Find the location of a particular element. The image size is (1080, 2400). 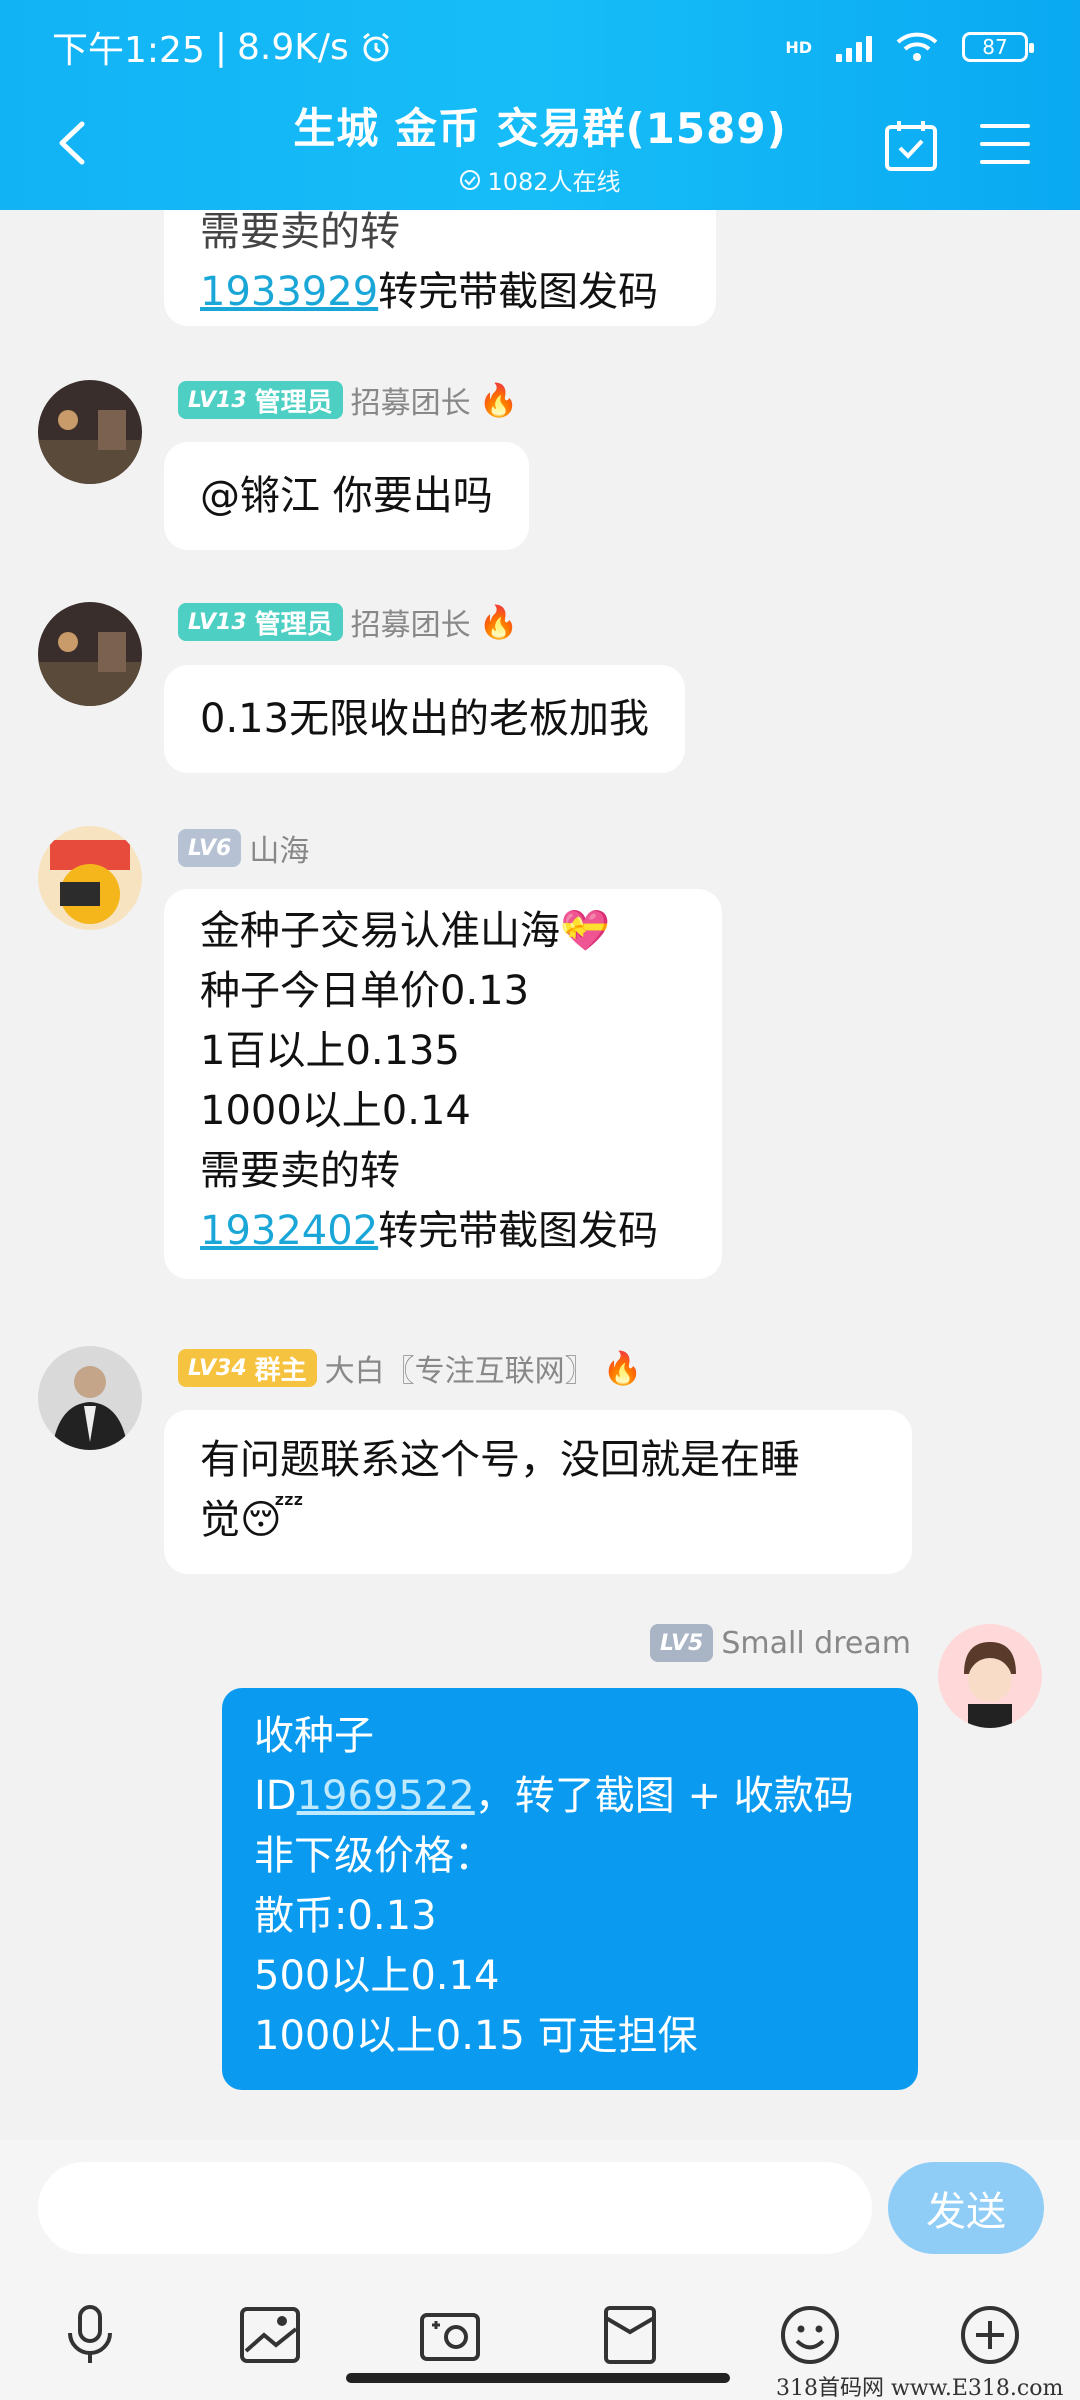

check-circle-icon is located at coordinates (470, 179).